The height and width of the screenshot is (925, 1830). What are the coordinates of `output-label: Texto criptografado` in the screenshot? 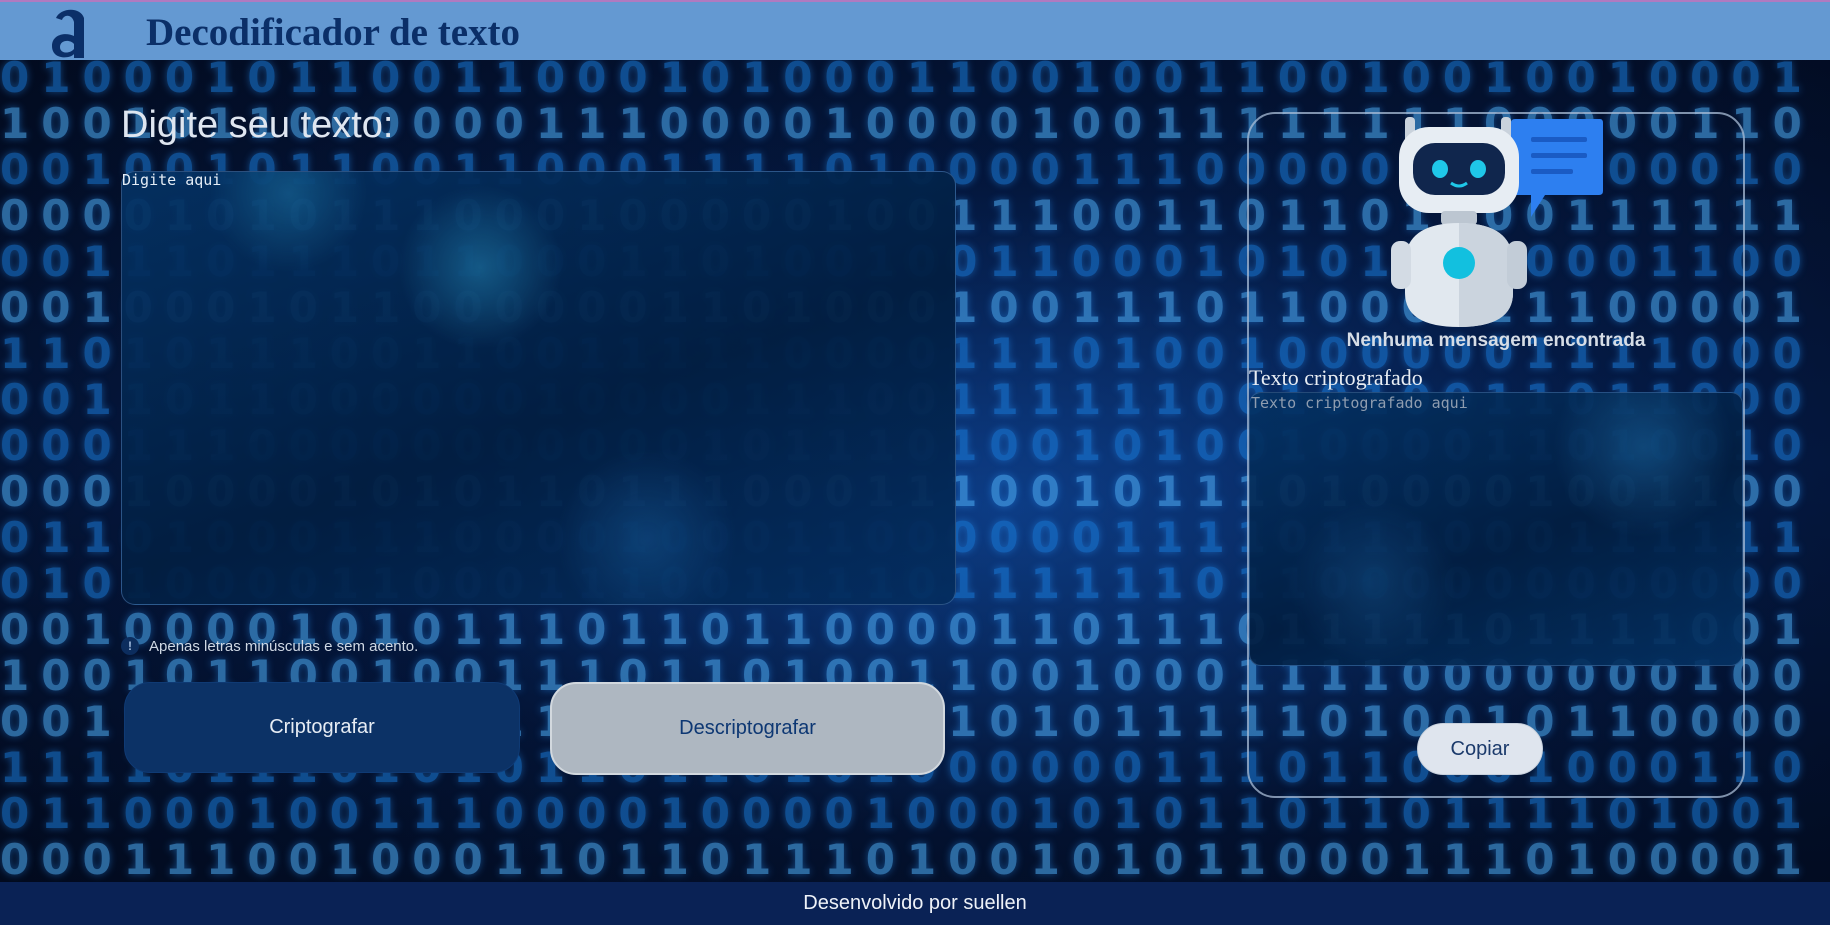 It's located at (1336, 377).